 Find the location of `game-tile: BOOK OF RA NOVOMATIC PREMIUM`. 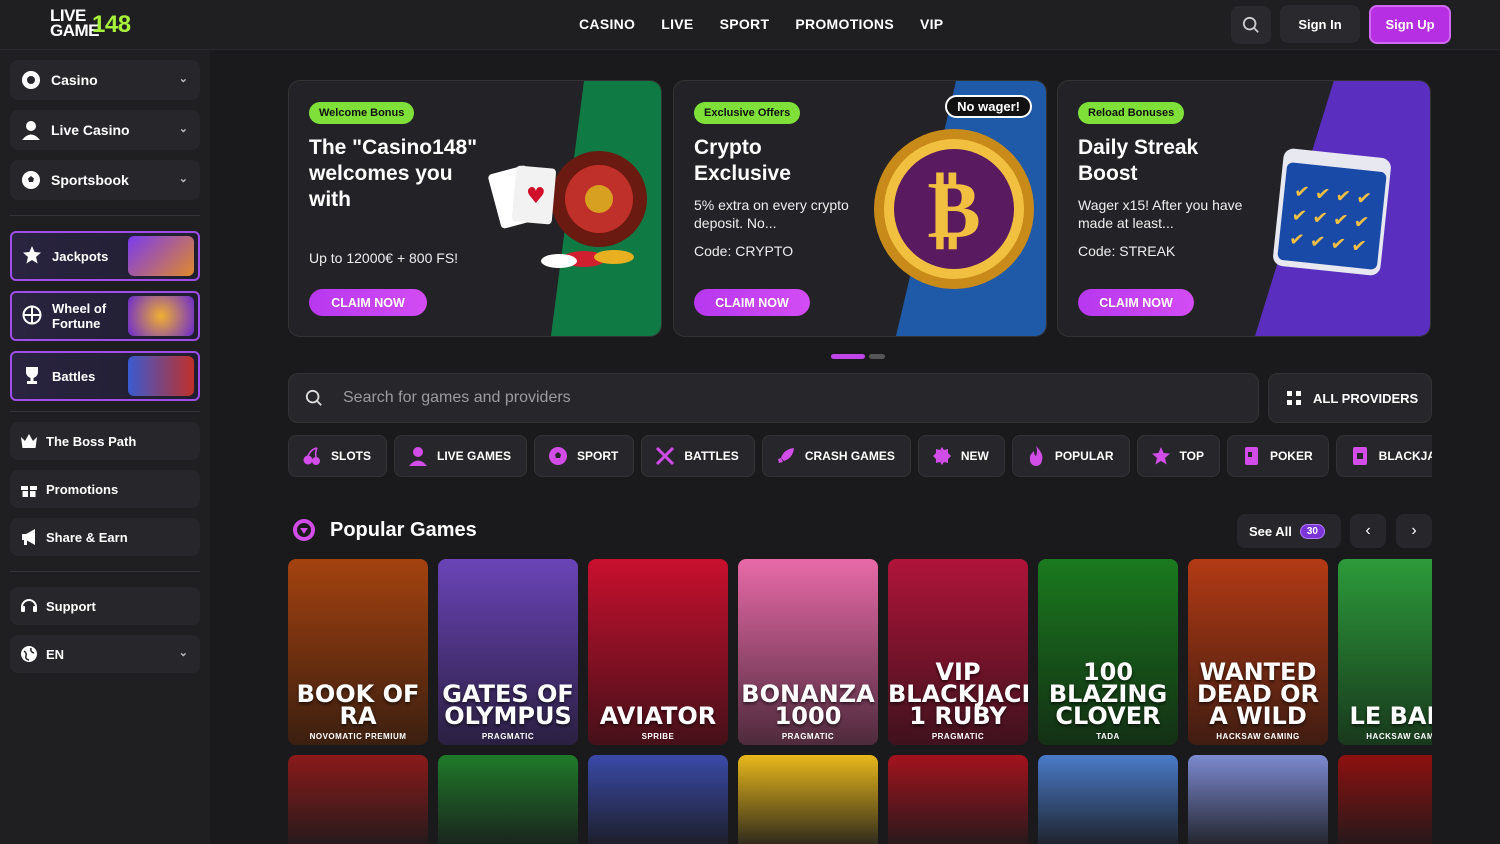

game-tile: BOOK OF RA NOVOMATIC PREMIUM is located at coordinates (358, 652).